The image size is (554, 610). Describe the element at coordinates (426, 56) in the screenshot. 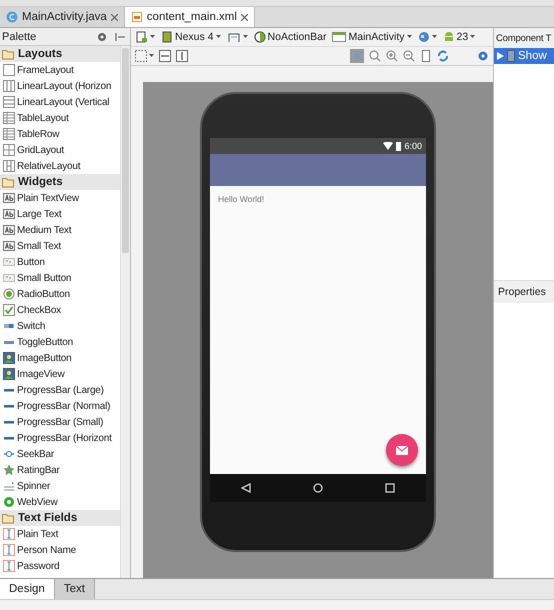

I see `page-icon` at that location.